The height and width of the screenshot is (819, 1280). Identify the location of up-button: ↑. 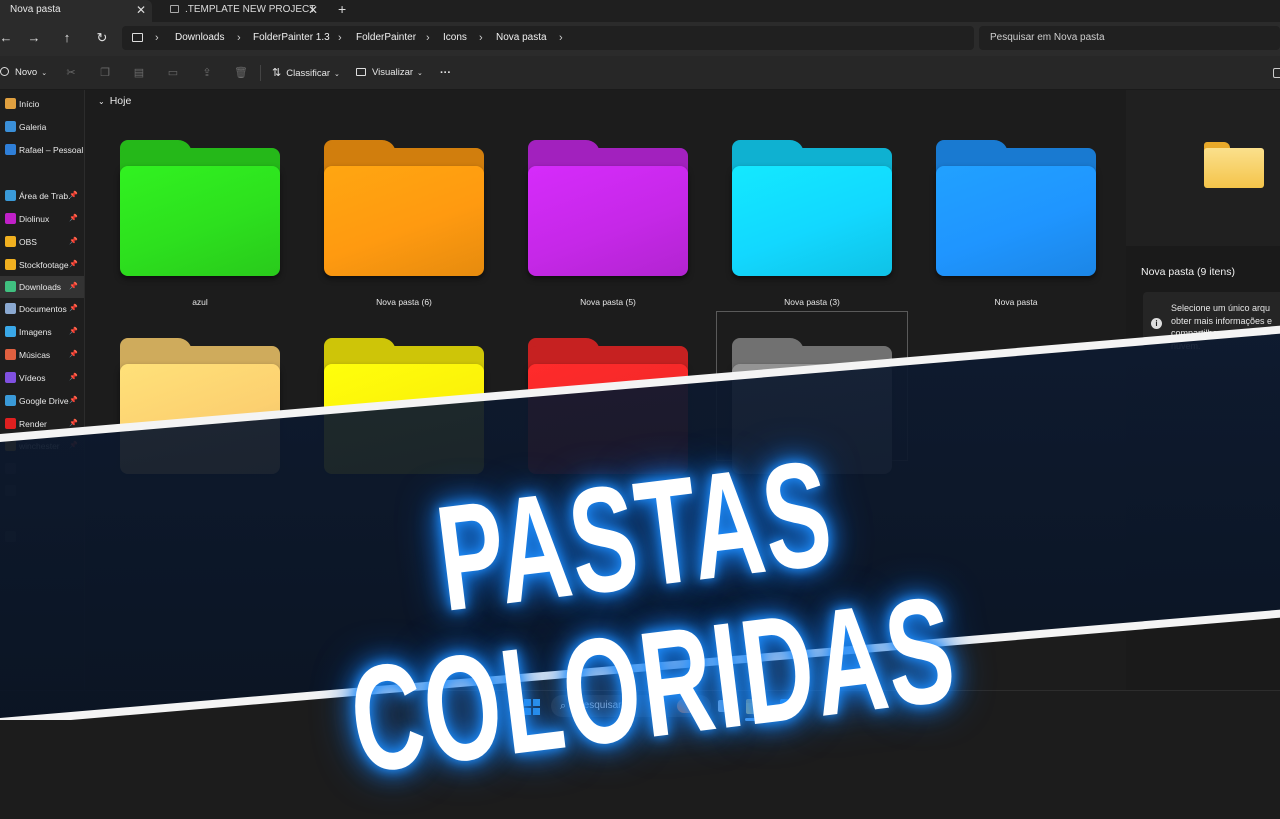
(67, 39).